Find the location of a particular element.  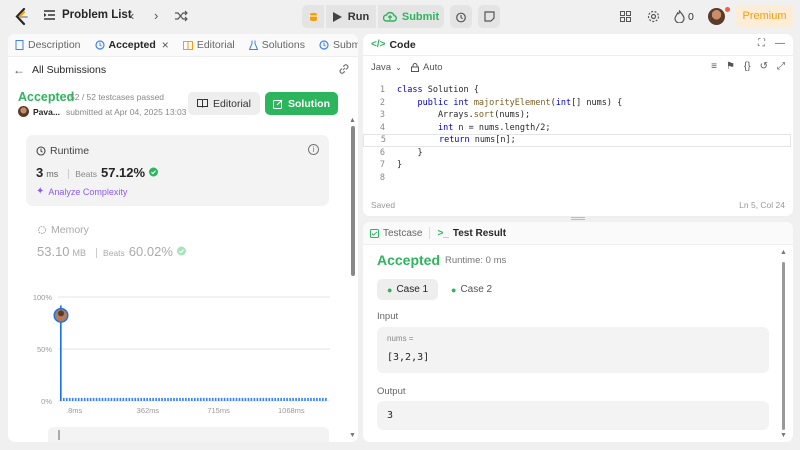

run-button: Run is located at coordinates (351, 16).